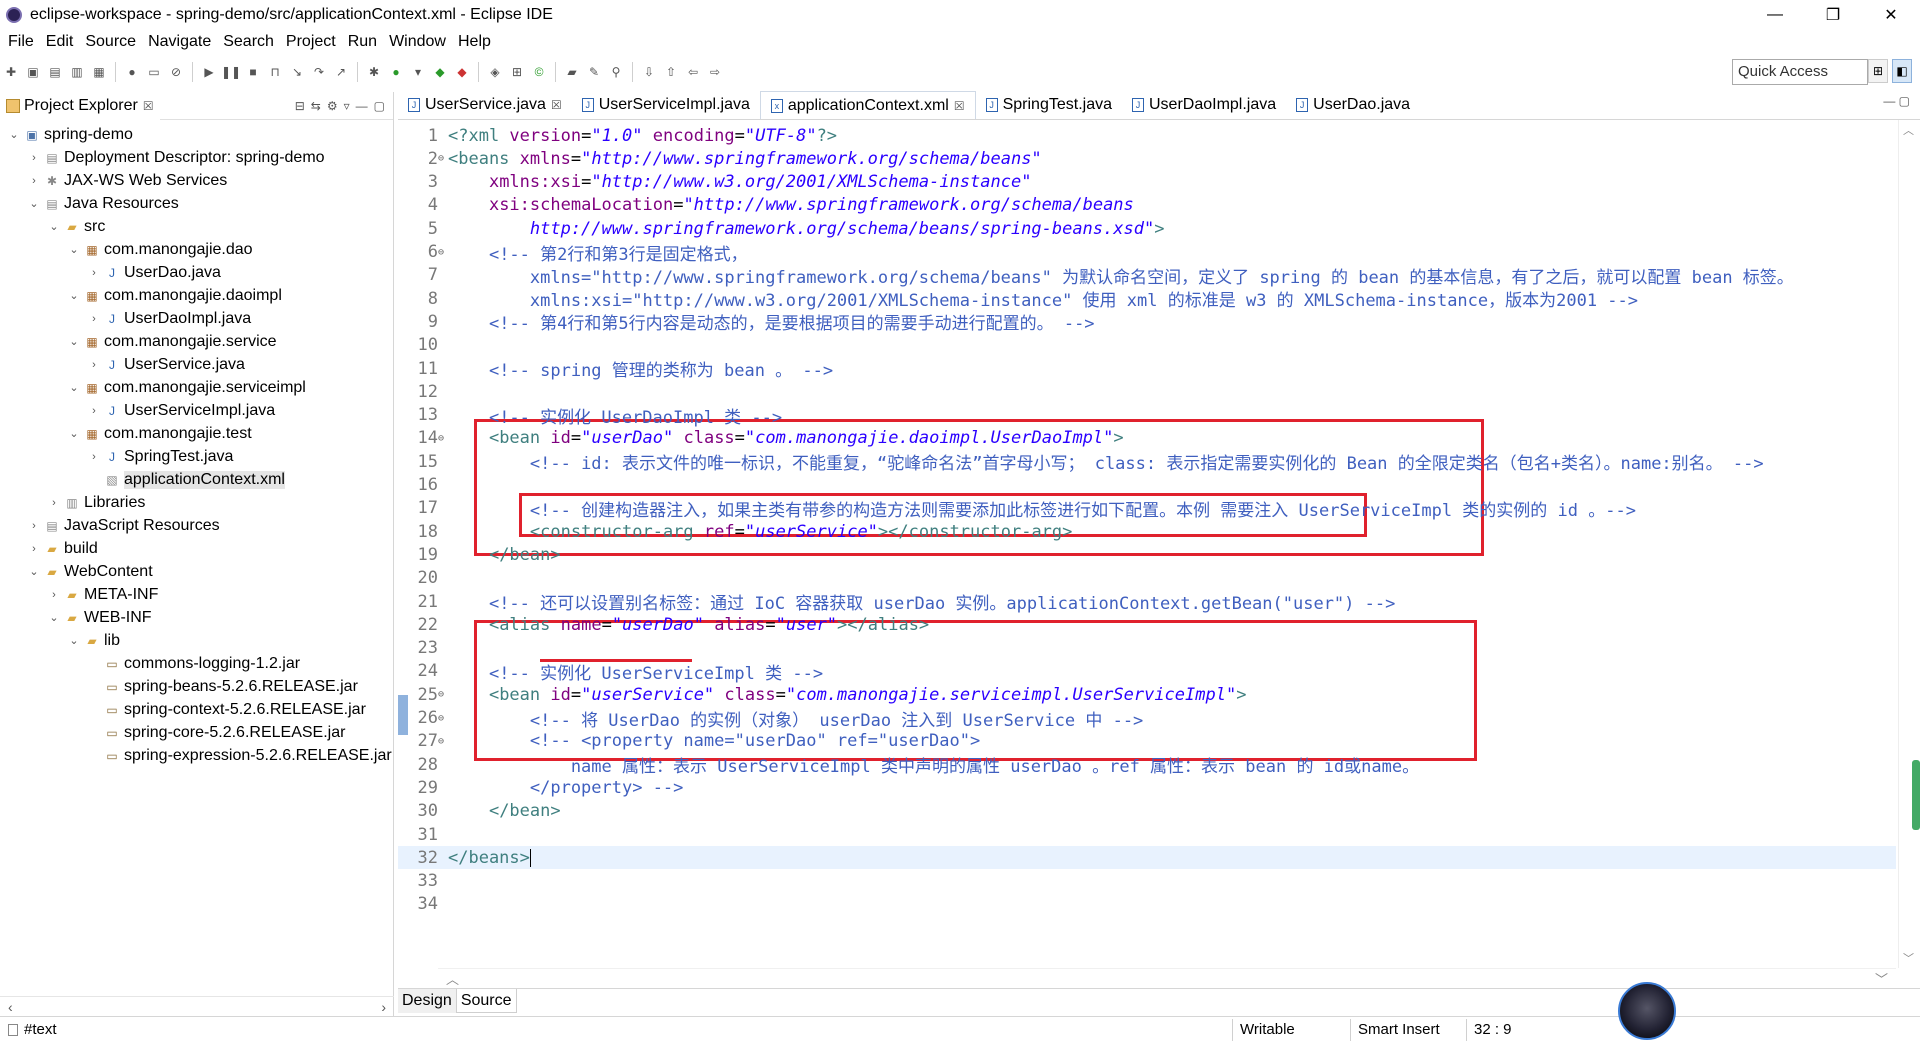 Image resolution: width=1920 pixels, height=1042 pixels. I want to click on new-icon: ✚, so click(11, 72).